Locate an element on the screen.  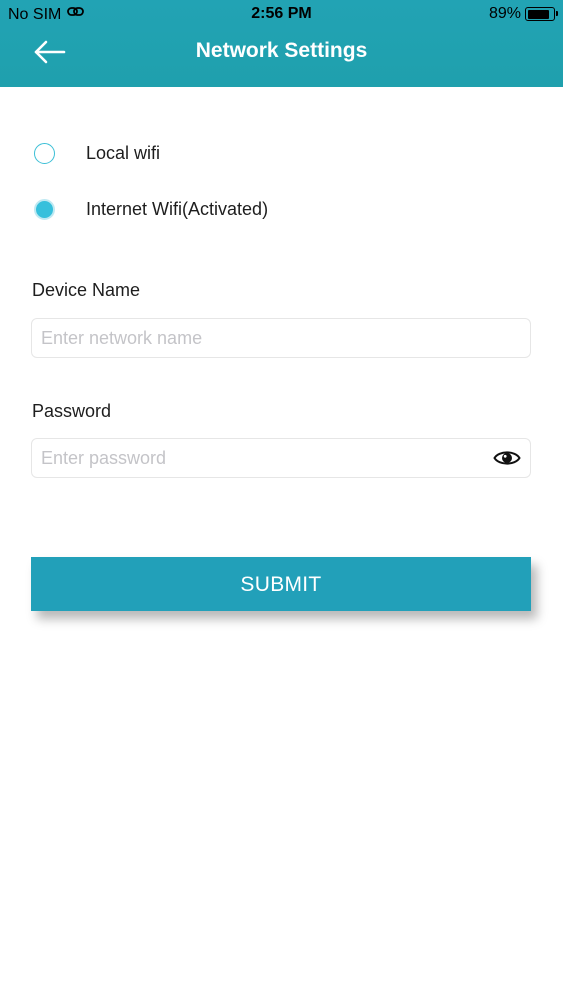
password-field is located at coordinates (281, 458).